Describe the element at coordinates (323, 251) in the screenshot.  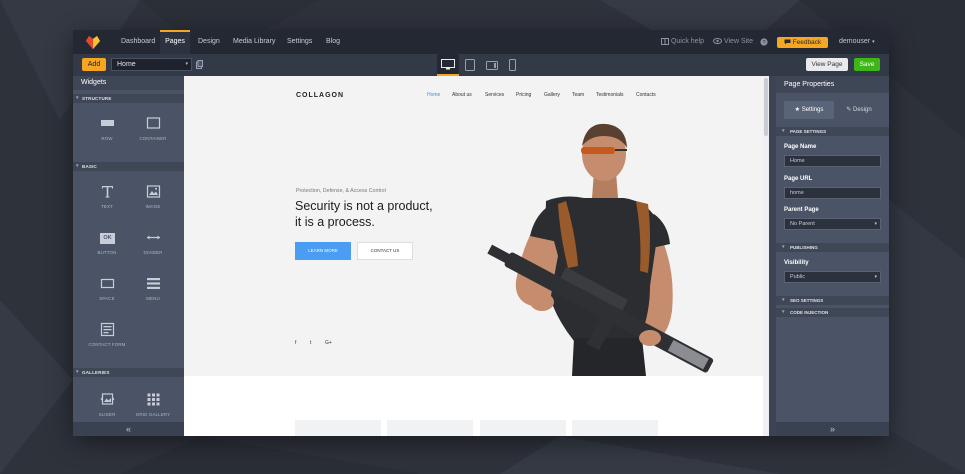
I see `learn-more-button: LEARN MORE` at that location.